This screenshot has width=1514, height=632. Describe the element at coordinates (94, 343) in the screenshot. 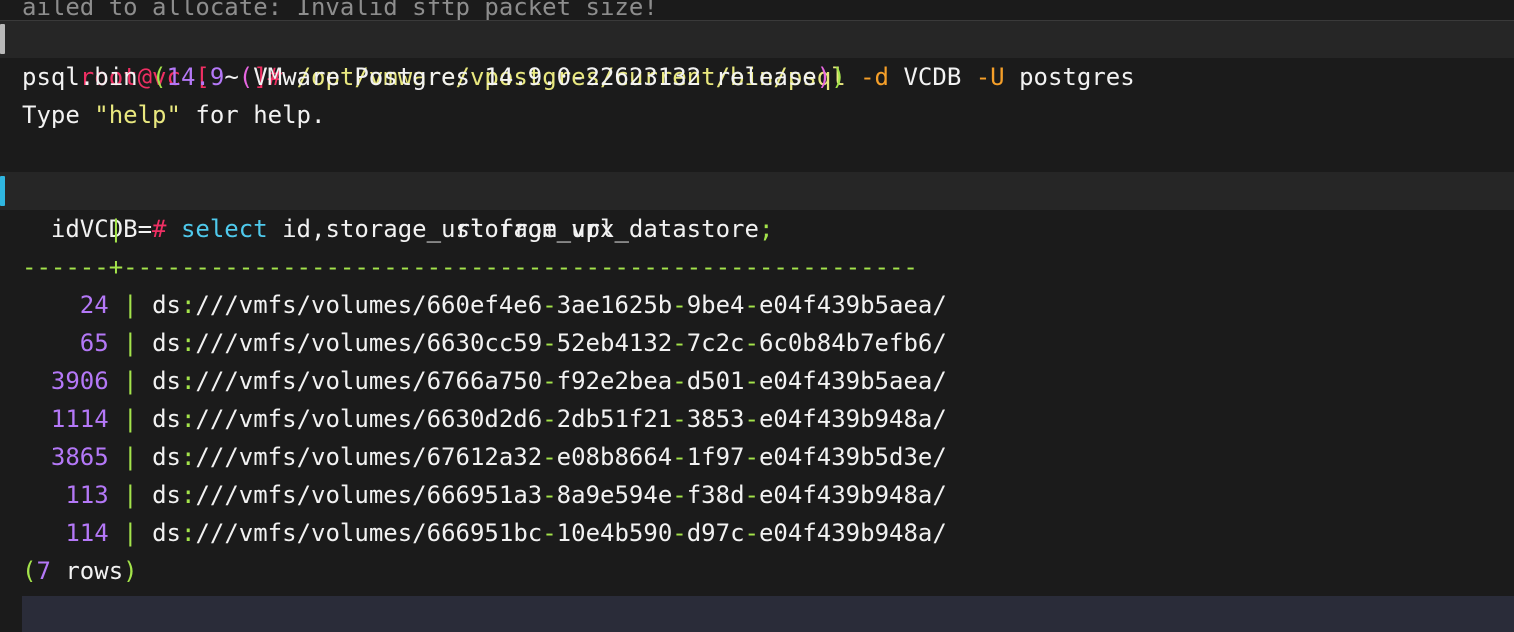

I see `row-id-value: 65` at that location.